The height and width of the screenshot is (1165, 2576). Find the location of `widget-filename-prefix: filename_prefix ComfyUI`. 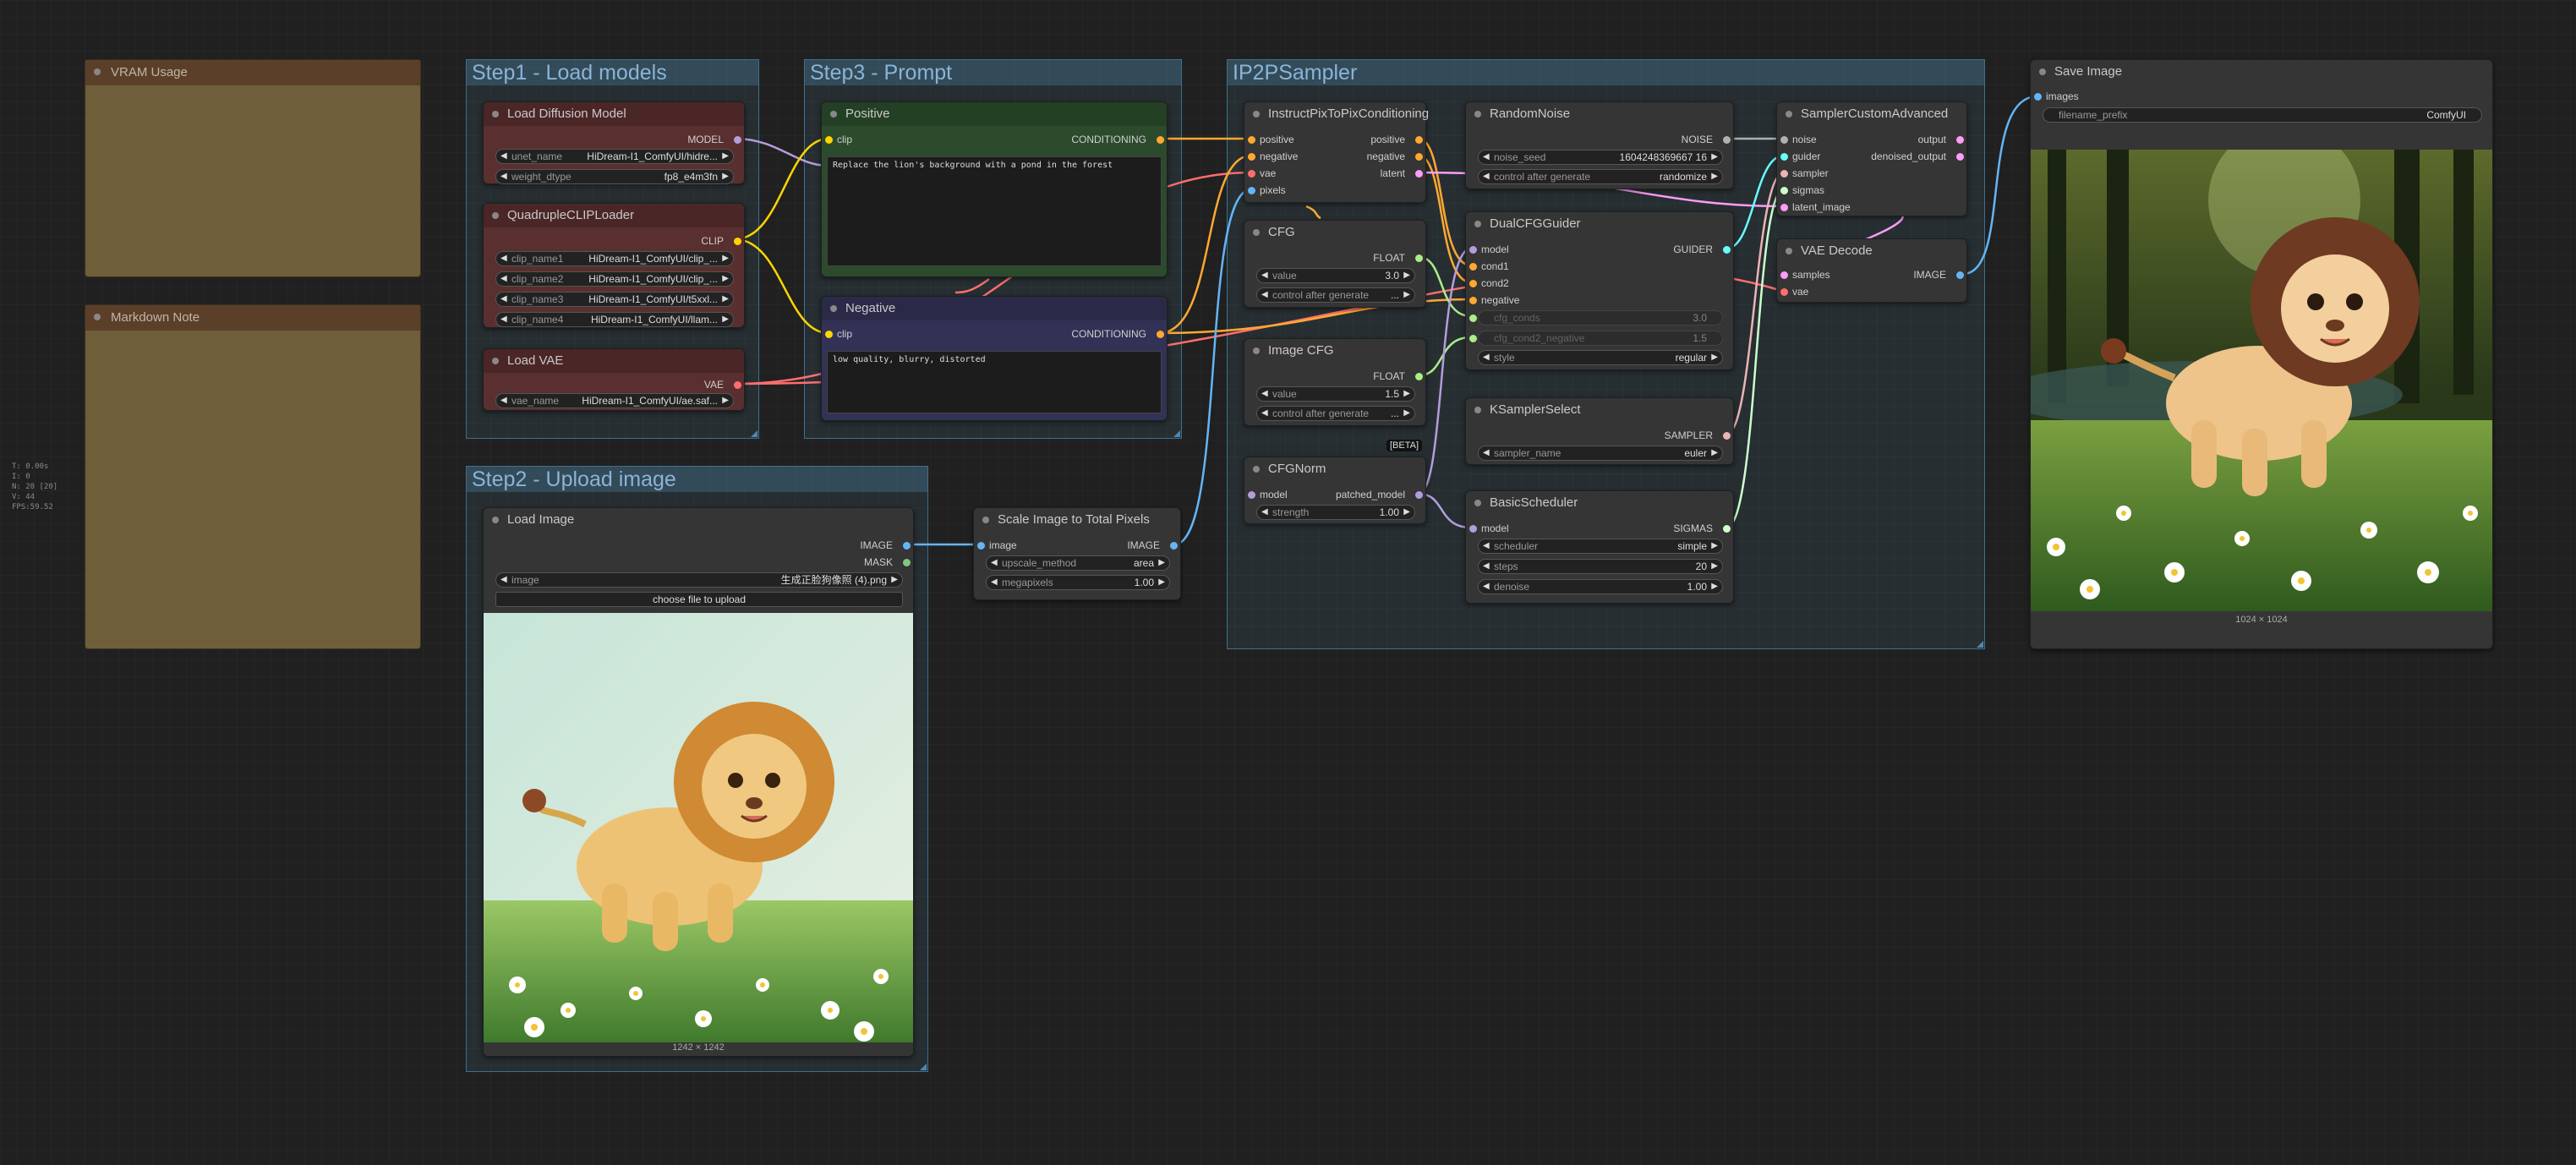

widget-filename-prefix: filename_prefix ComfyUI is located at coordinates (2262, 115).